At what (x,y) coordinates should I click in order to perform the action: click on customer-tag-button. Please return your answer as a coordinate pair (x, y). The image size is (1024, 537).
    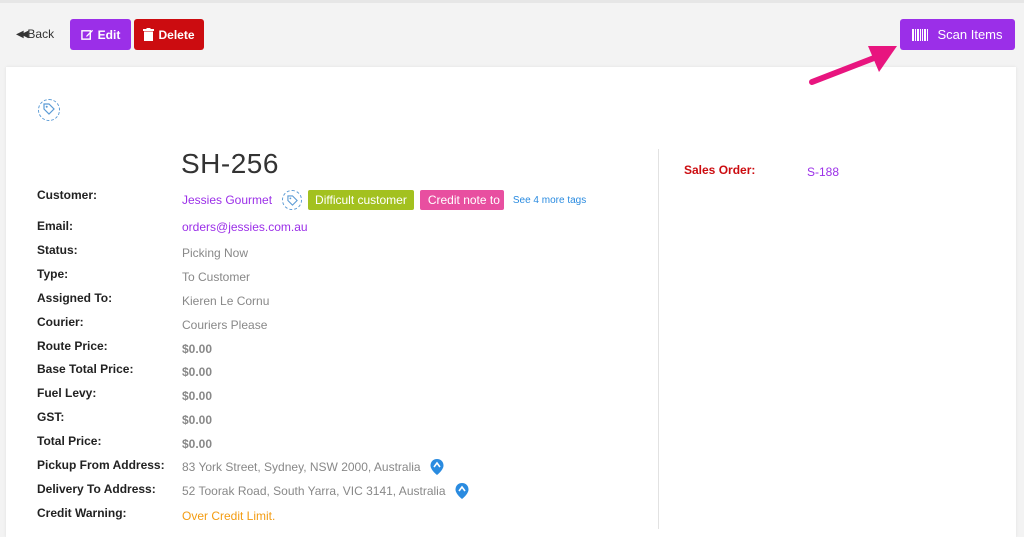
    Looking at the image, I should click on (292, 200).